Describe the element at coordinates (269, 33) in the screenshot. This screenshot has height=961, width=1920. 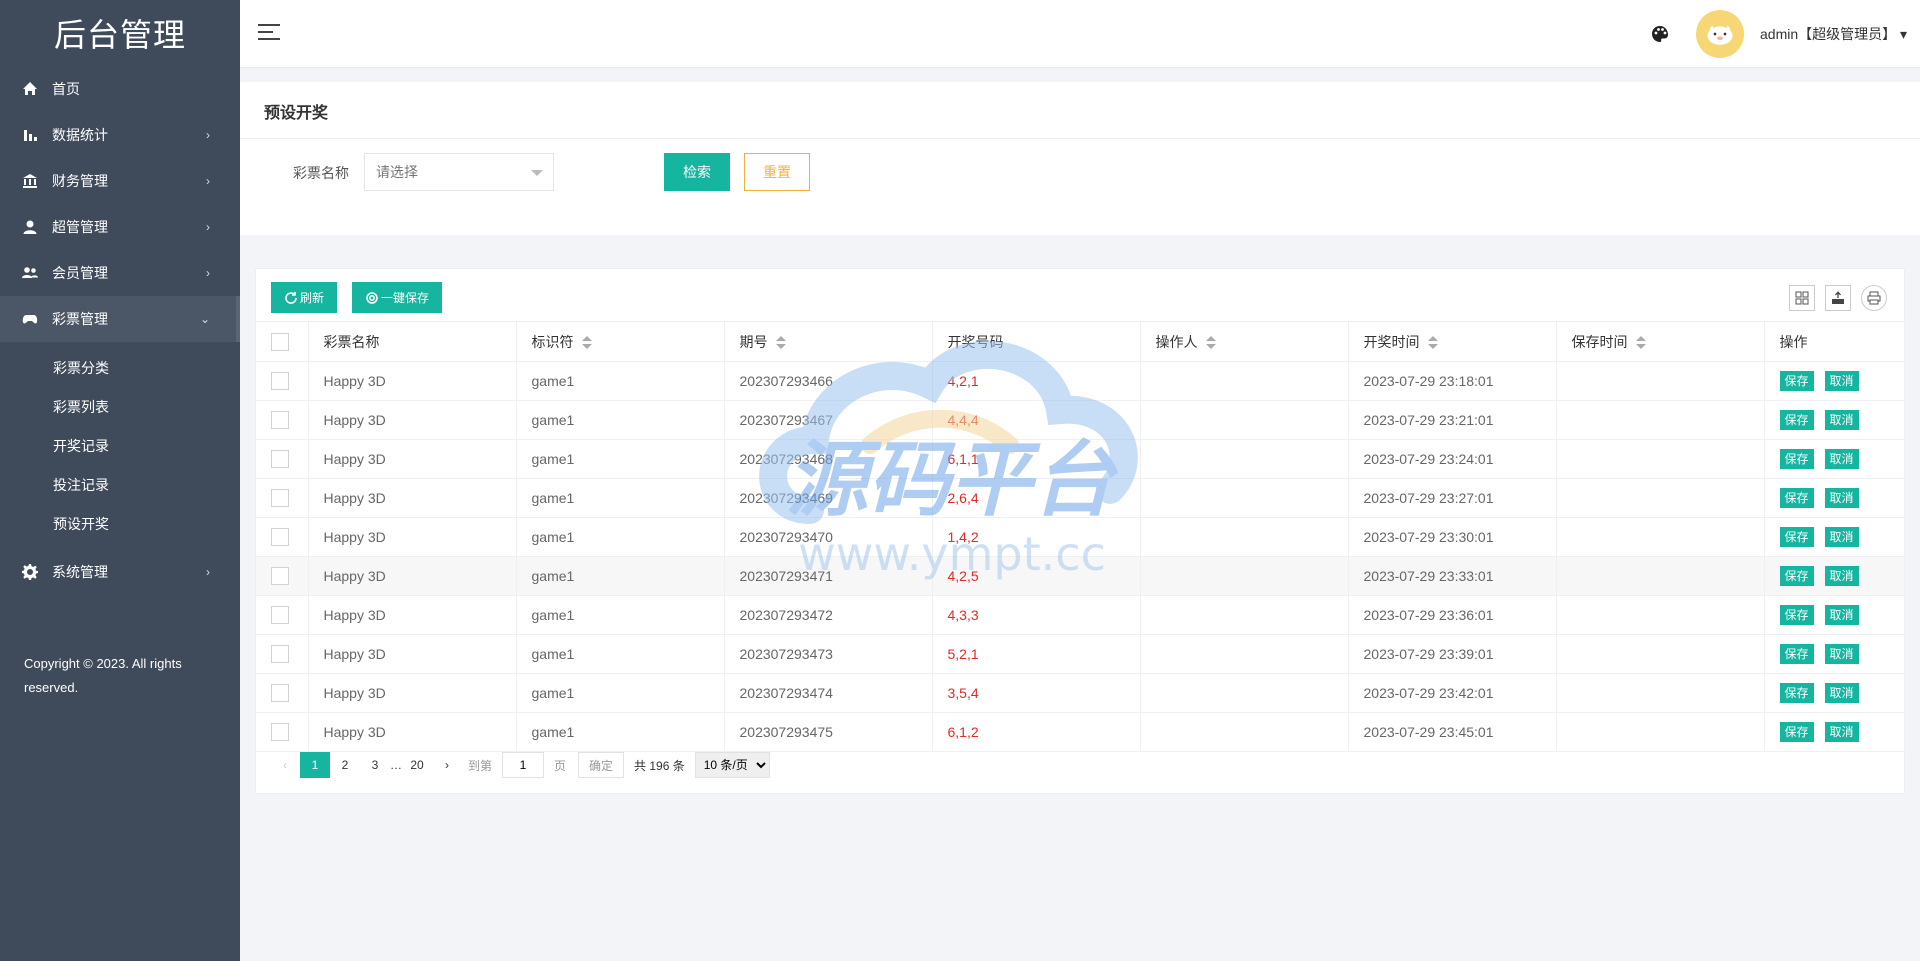
I see `menu-toggle-icon` at that location.